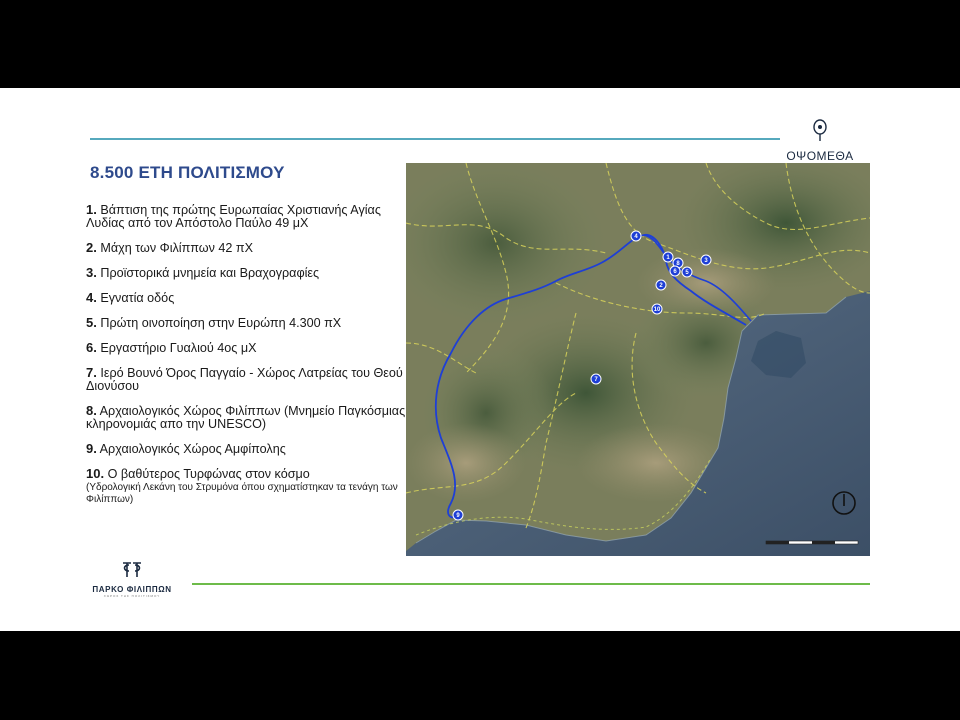 This screenshot has height=720, width=960. What do you see at coordinates (636, 236) in the screenshot?
I see `map-pin: 4` at bounding box center [636, 236].